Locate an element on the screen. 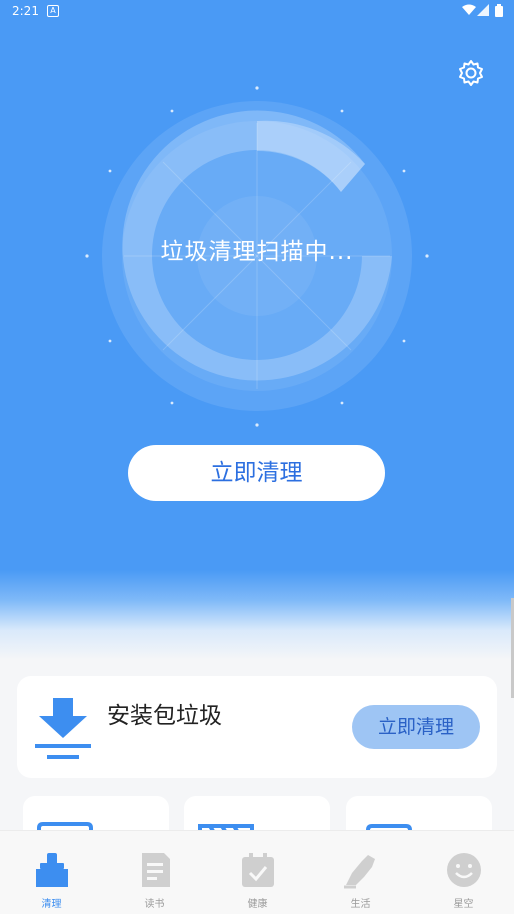  bottom-tab-bar: 清理 读书 健康 生活 星空 is located at coordinates (257, 872).